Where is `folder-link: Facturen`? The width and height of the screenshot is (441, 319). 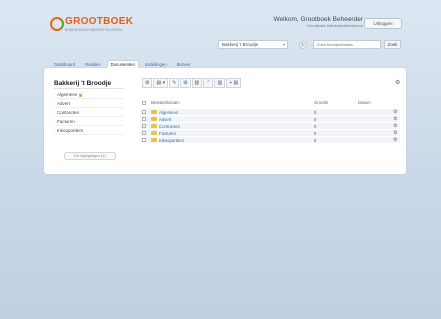
folder-link: Facturen is located at coordinates (167, 133).